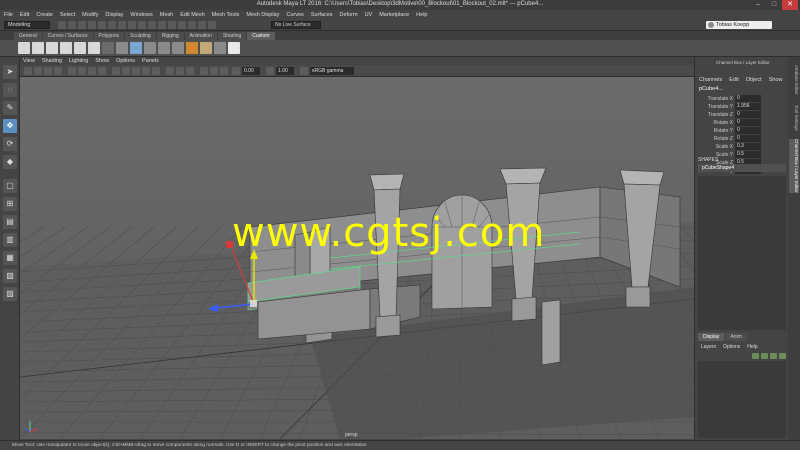  I want to click on history-icon, so click(66, 48).